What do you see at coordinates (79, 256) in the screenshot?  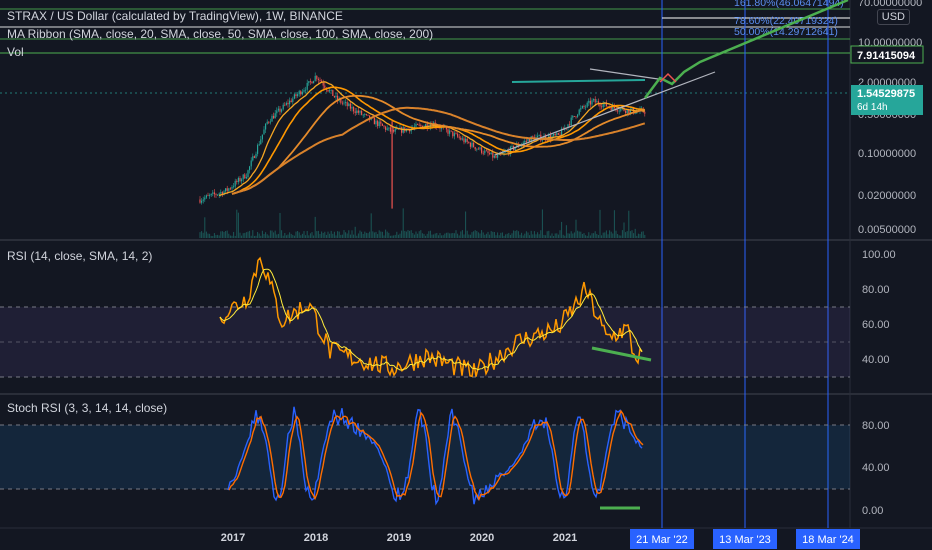 I see `rsi-legend: RSI (14, close, SMA, 14, 2)` at bounding box center [79, 256].